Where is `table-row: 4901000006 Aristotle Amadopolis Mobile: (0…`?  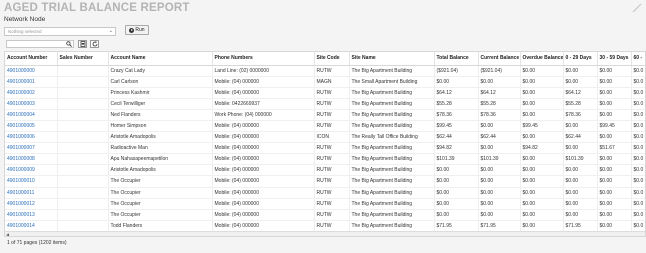 table-row: 4901000006 Aristotle Amadopolis Mobile: (0… is located at coordinates (325, 137).